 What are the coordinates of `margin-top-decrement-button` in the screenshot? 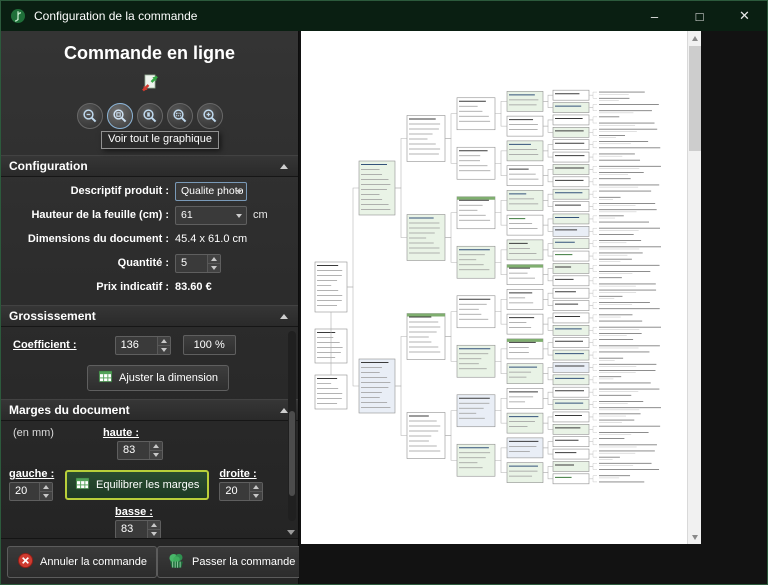 It's located at (156, 454).